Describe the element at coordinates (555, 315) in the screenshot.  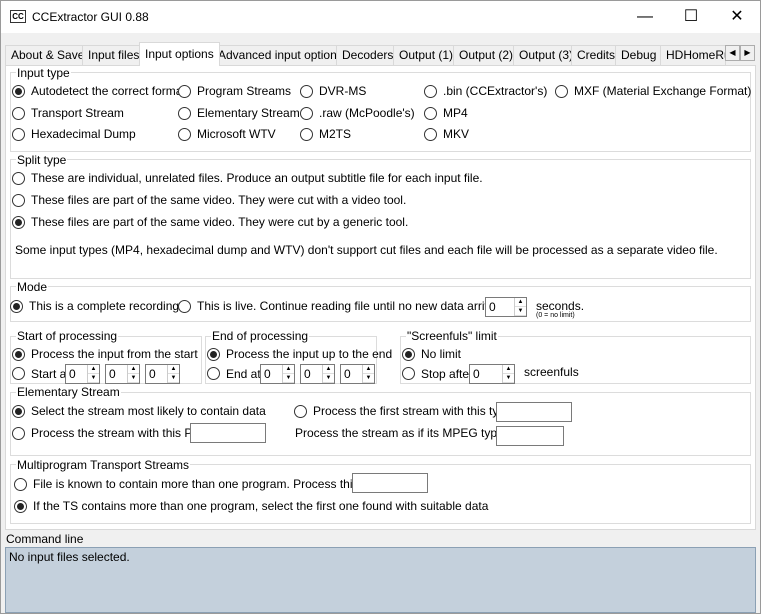
I see `seconds-hint: (0 = no limit)` at that location.